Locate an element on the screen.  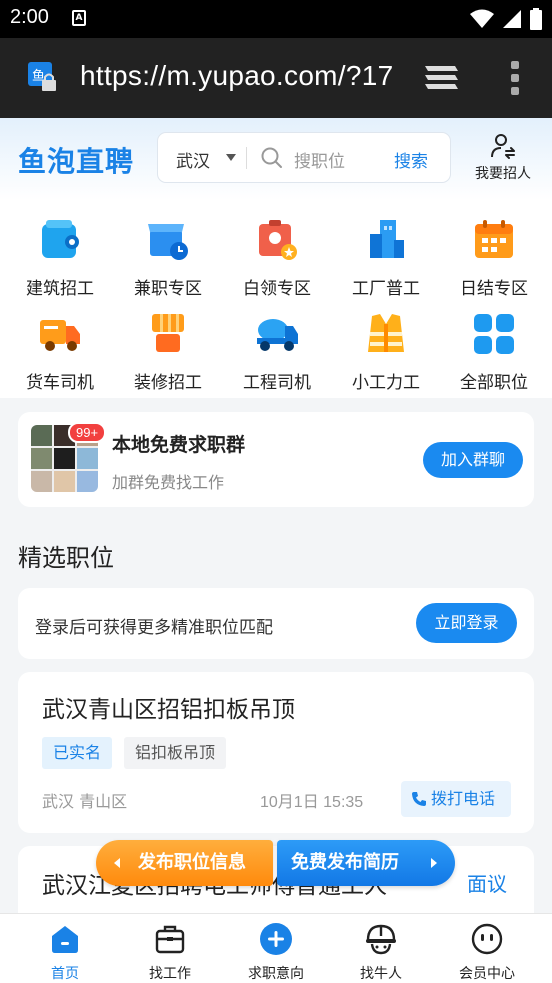
search-bar: 武汉 搜职位 搜索 is located at coordinates (304, 157).